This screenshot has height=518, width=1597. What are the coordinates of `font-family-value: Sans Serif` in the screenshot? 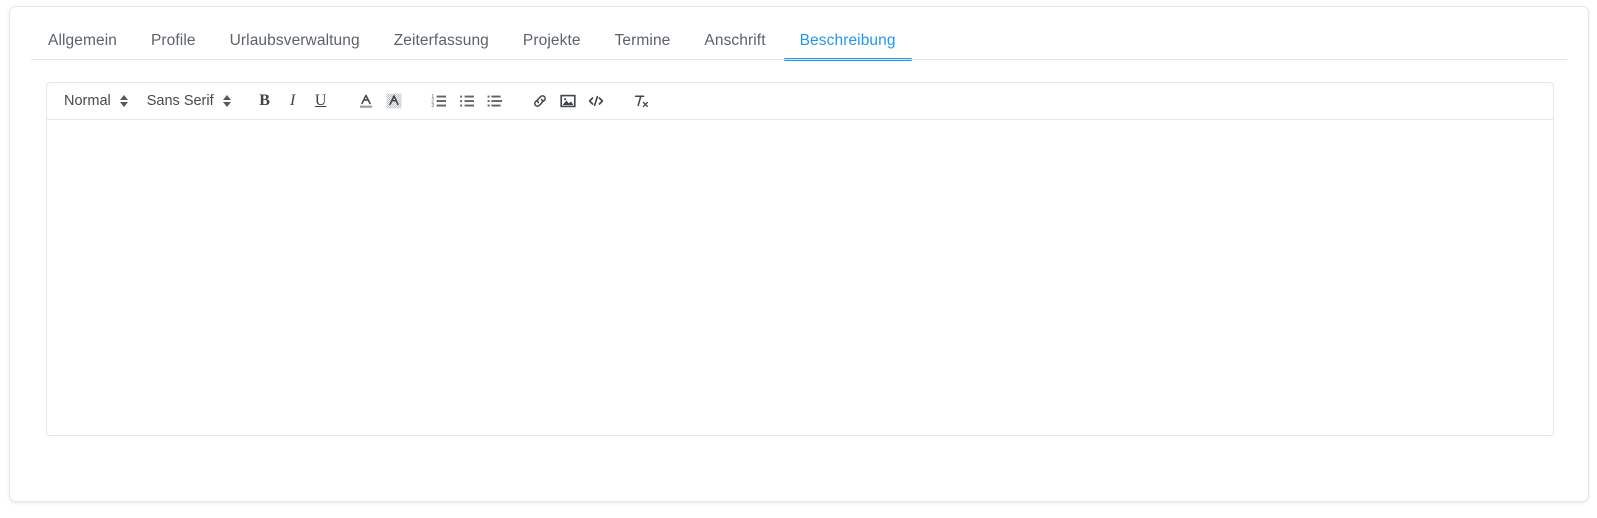 It's located at (180, 101).